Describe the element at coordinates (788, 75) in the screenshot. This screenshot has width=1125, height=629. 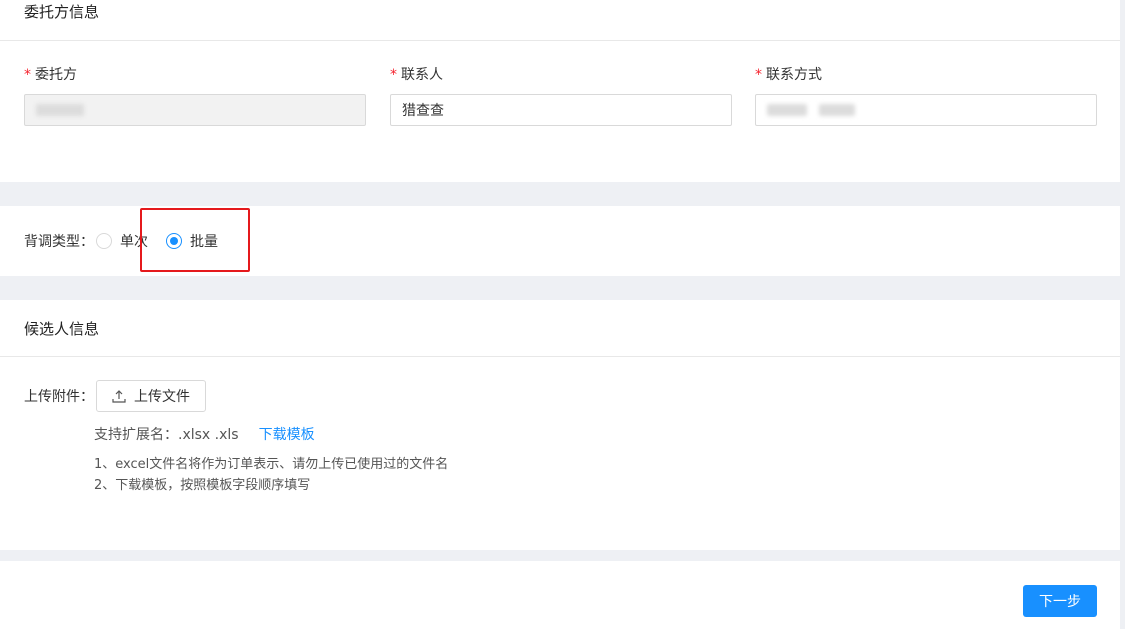
I see `contact-method-label: * 联系方式` at that location.